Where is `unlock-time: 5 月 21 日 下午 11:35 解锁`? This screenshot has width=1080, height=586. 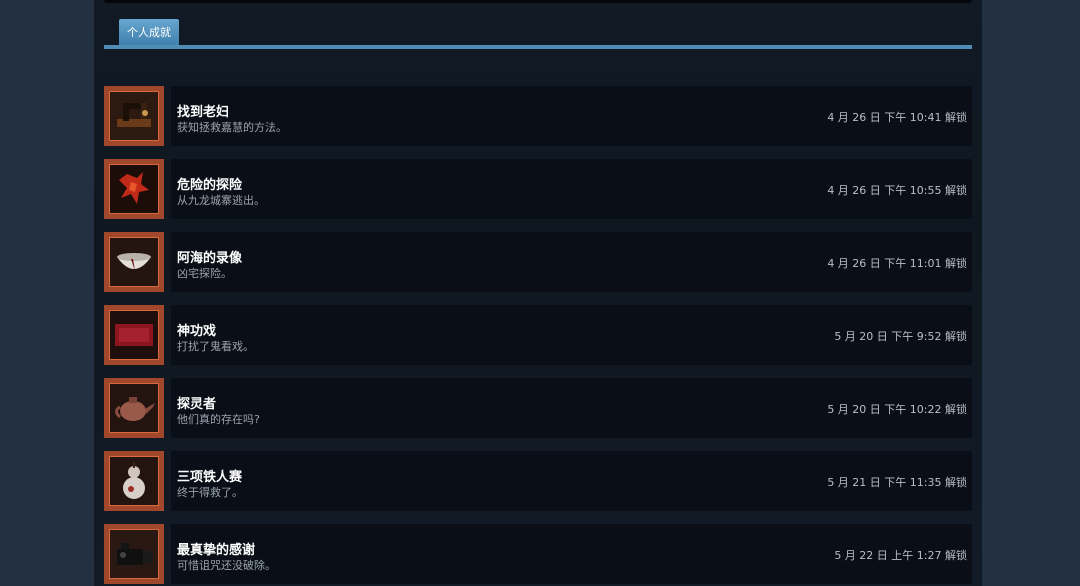 unlock-time: 5 月 21 日 下午 11:35 解锁 is located at coordinates (897, 482).